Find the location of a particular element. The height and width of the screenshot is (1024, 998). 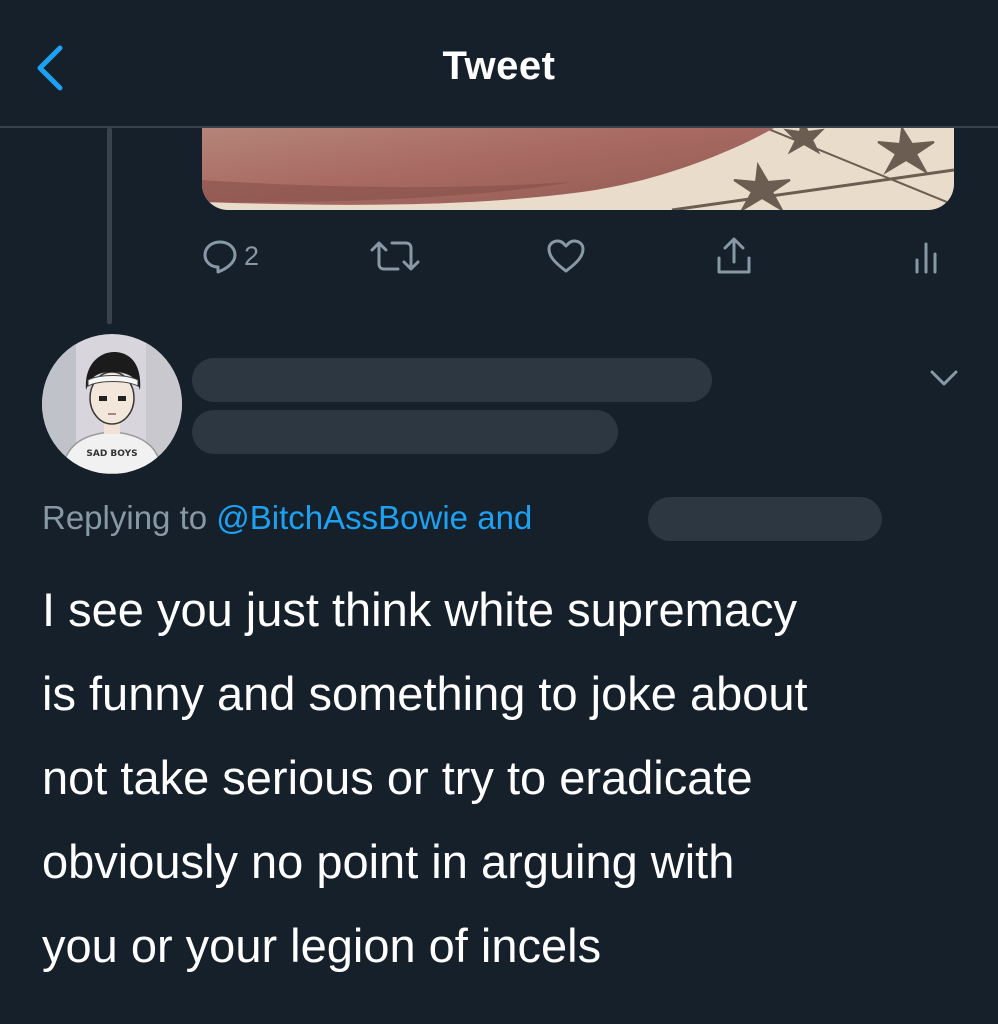

heart-icon is located at coordinates (566, 256).